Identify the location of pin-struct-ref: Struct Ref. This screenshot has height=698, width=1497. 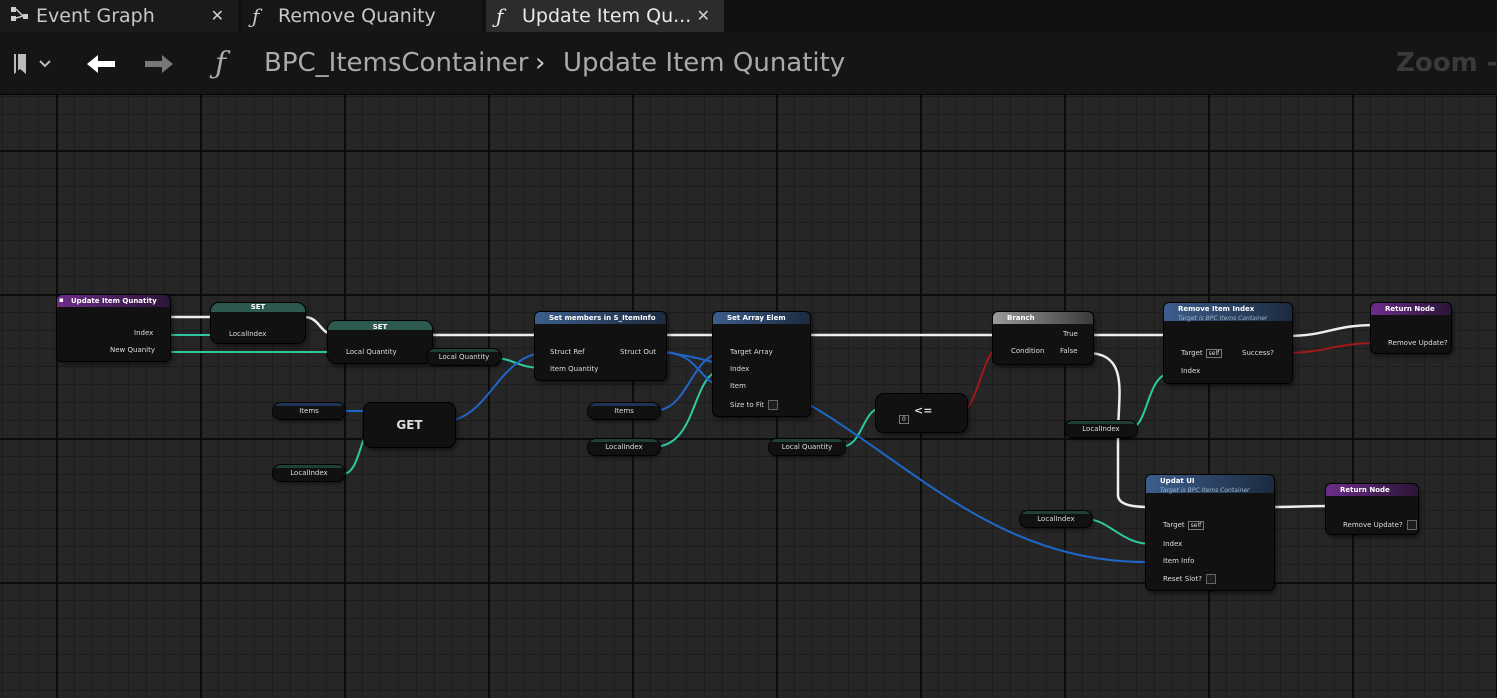
(567, 352).